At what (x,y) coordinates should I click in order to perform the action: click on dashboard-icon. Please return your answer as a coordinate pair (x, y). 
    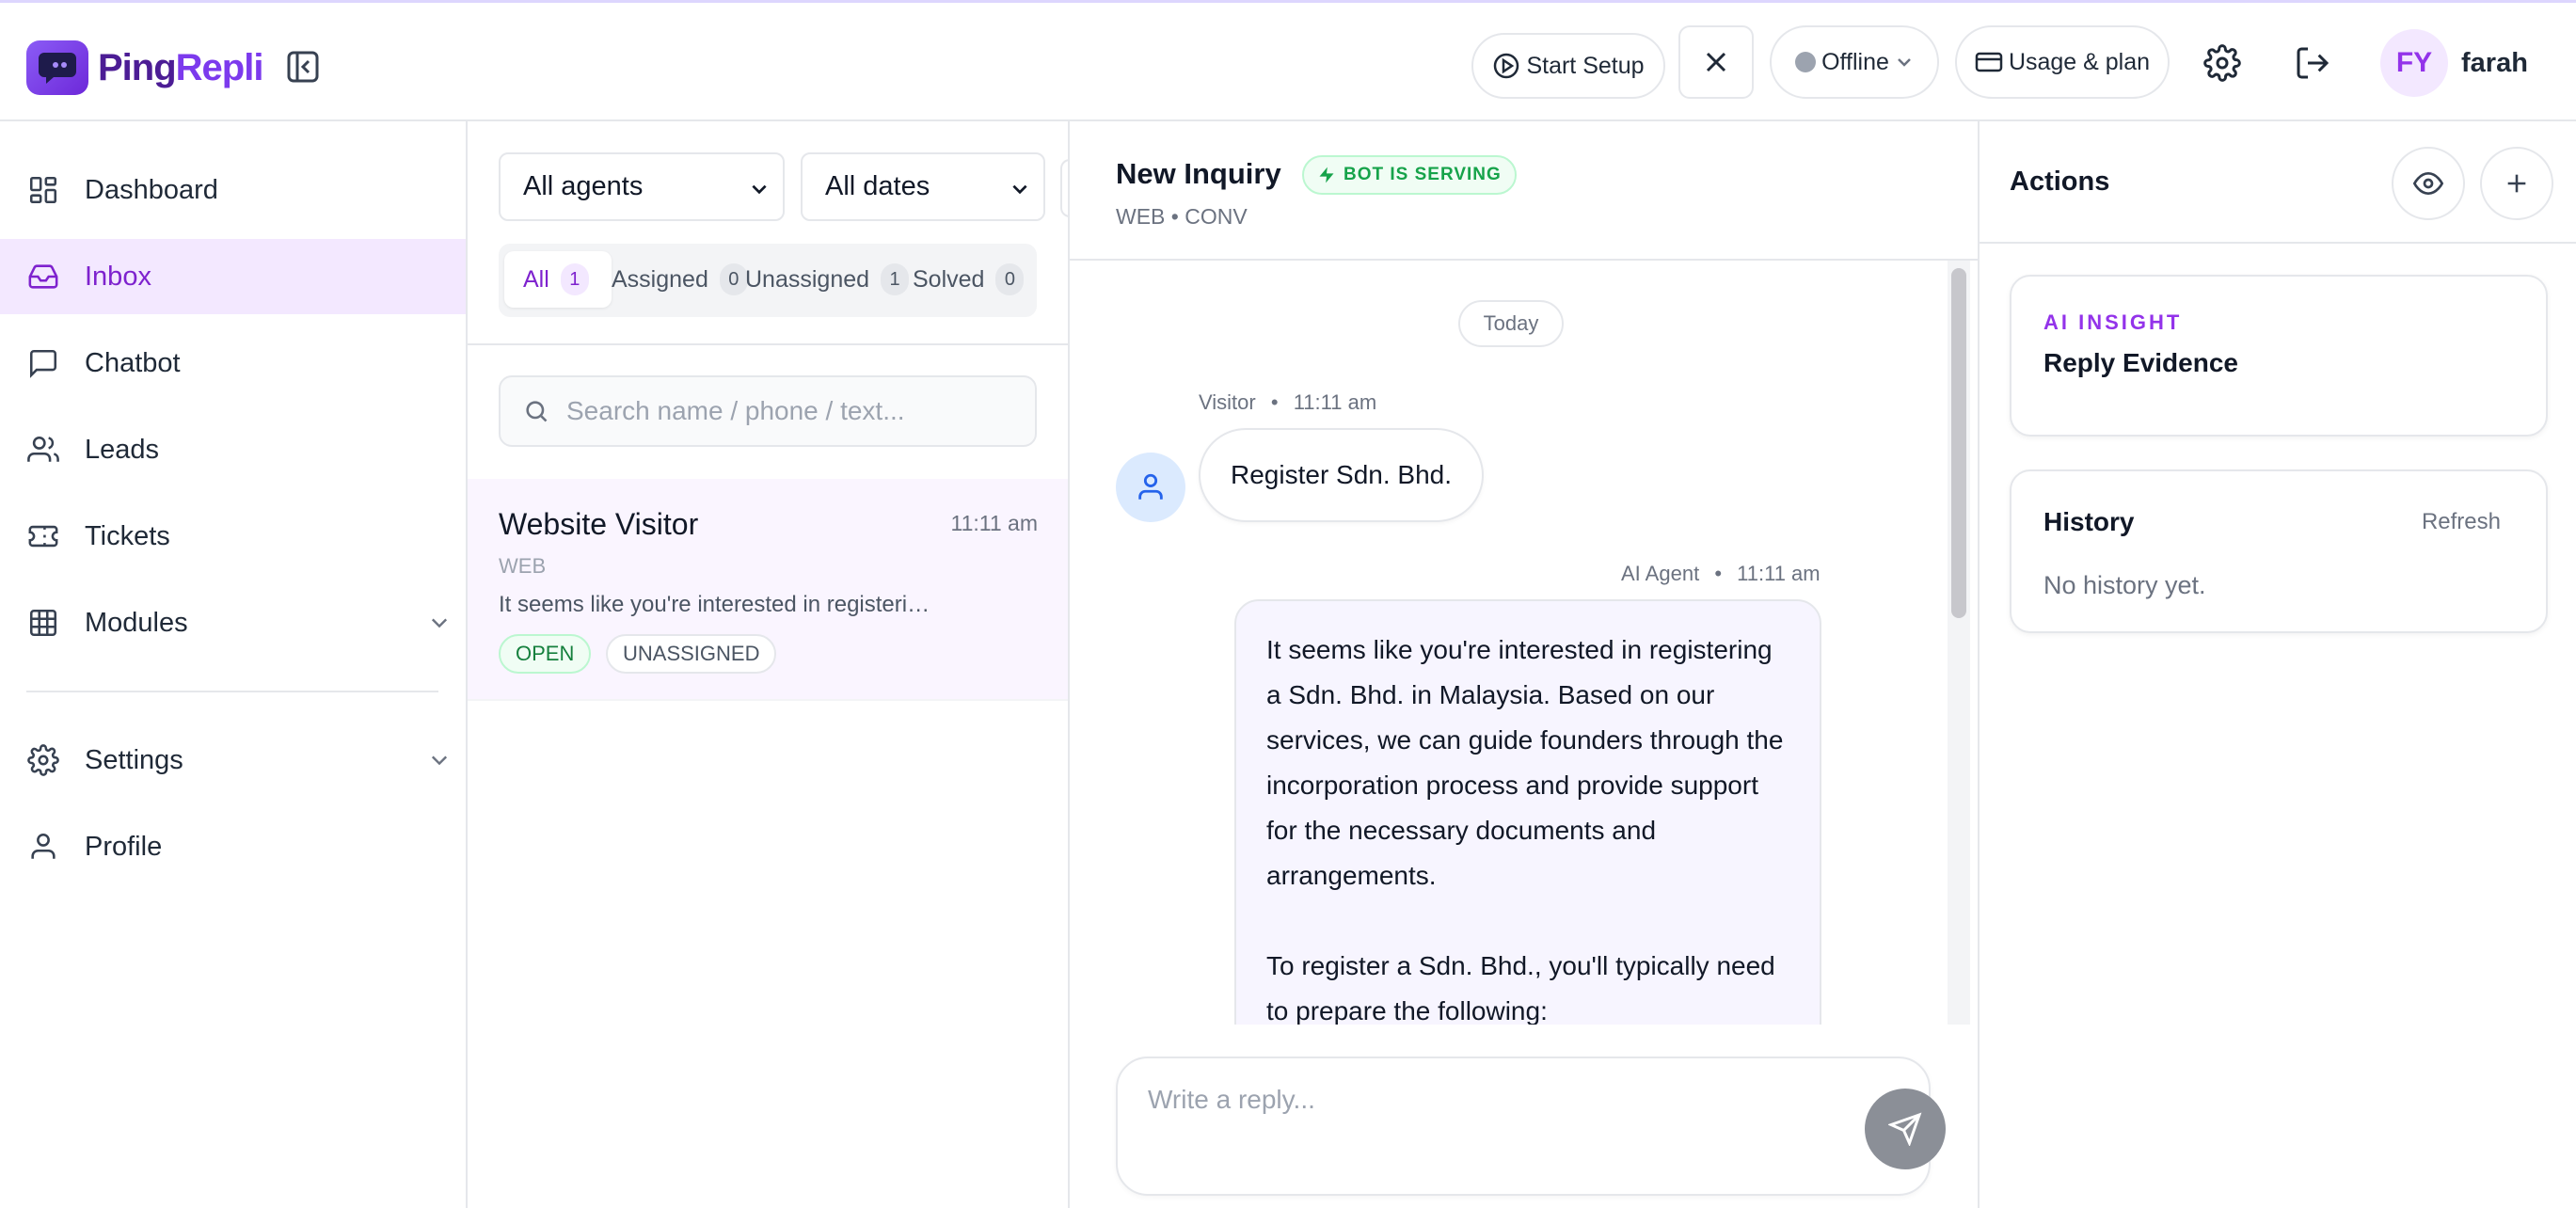
    Looking at the image, I should click on (43, 190).